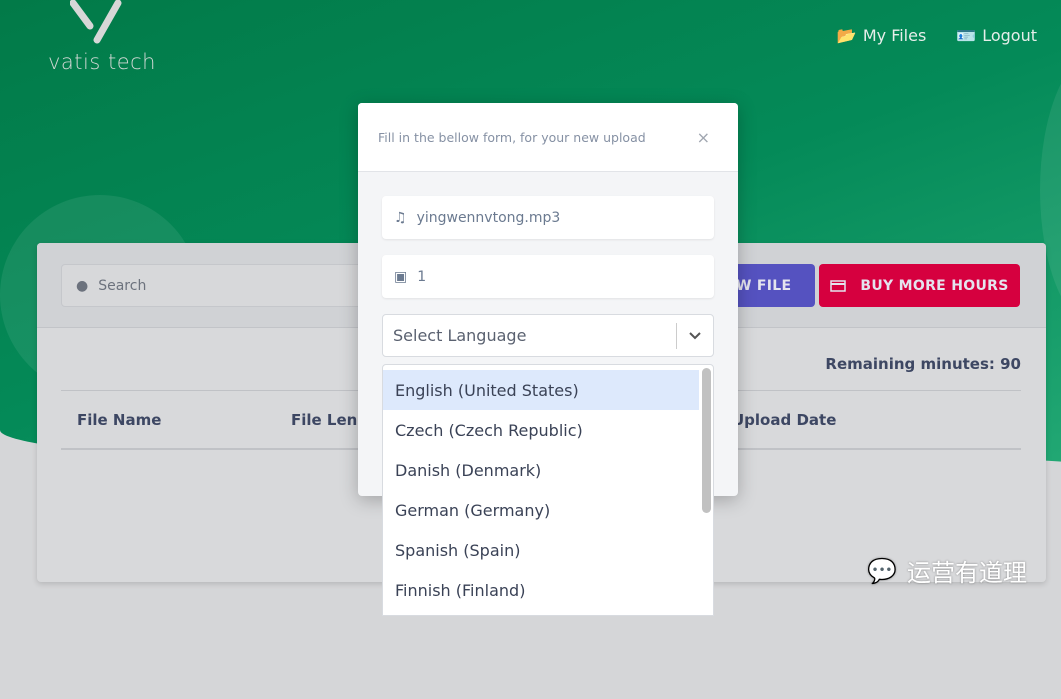 This screenshot has height=699, width=1061. Describe the element at coordinates (541, 550) in the screenshot. I see `language-option: Spanish (Spain)` at that location.